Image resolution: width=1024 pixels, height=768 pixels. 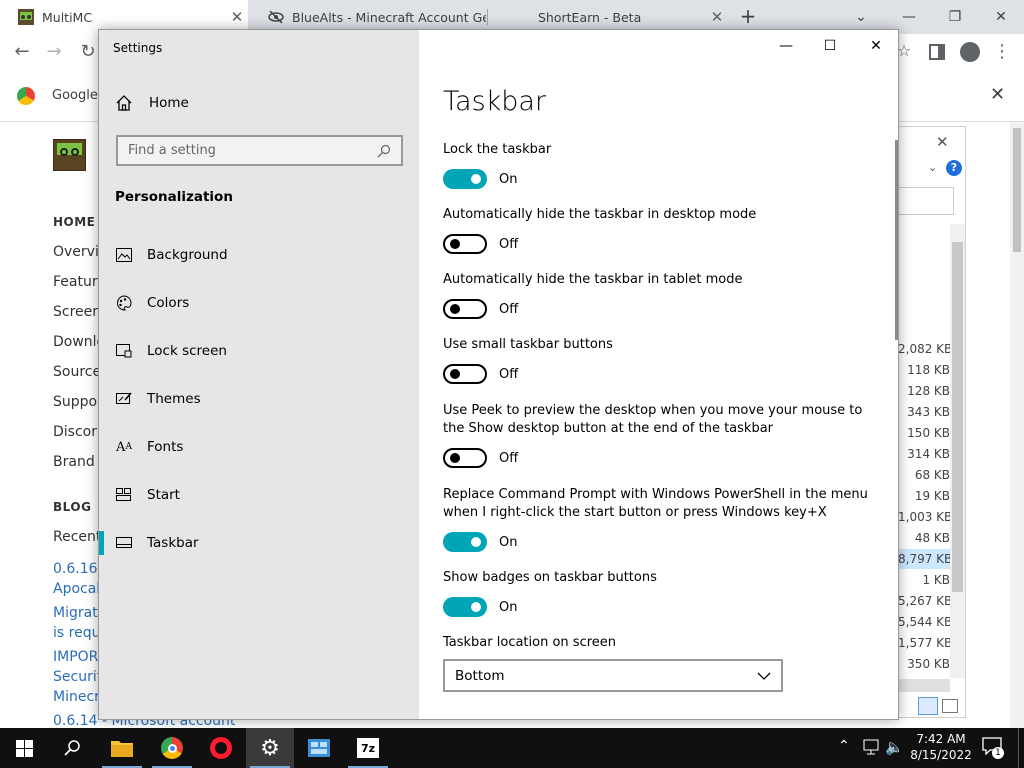 What do you see at coordinates (75, 432) in the screenshot?
I see `nav-link: Discor` at bounding box center [75, 432].